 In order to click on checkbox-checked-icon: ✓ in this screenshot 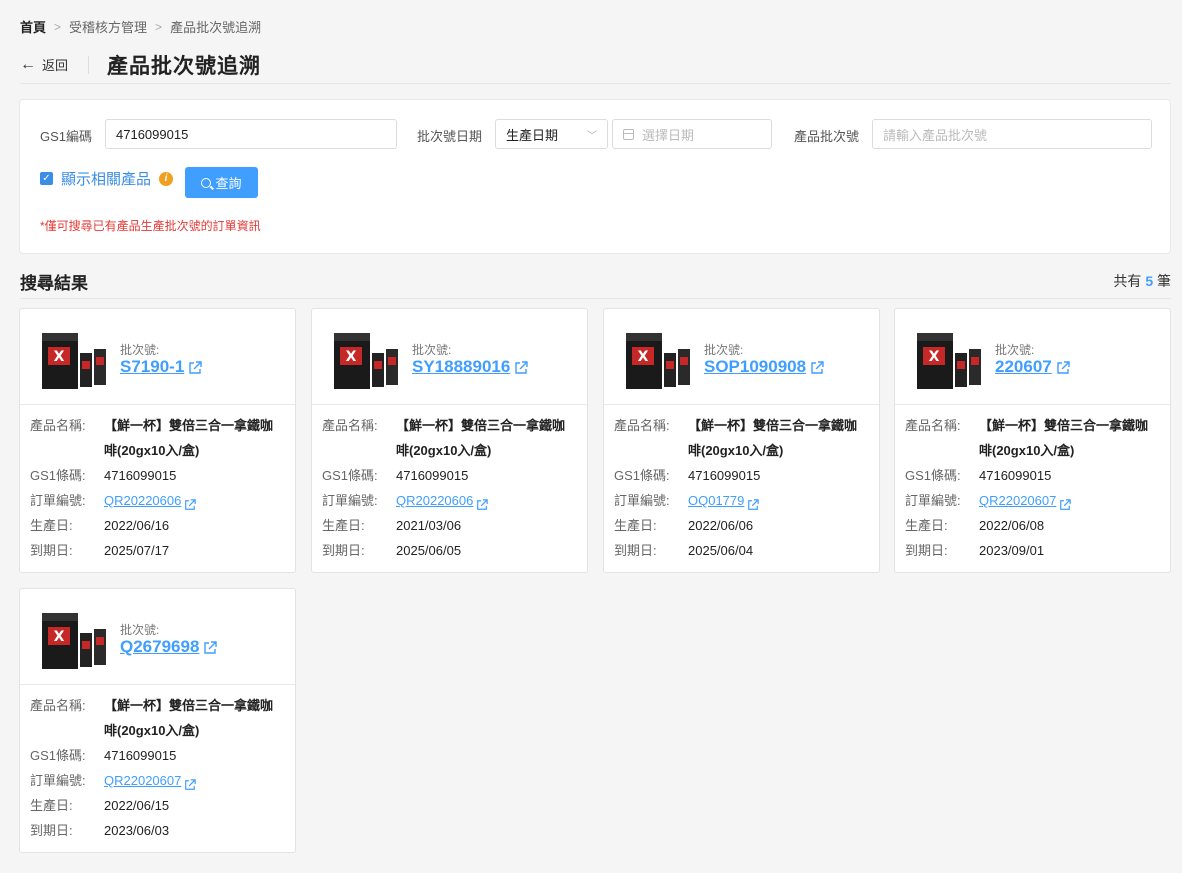, I will do `click(46, 178)`.